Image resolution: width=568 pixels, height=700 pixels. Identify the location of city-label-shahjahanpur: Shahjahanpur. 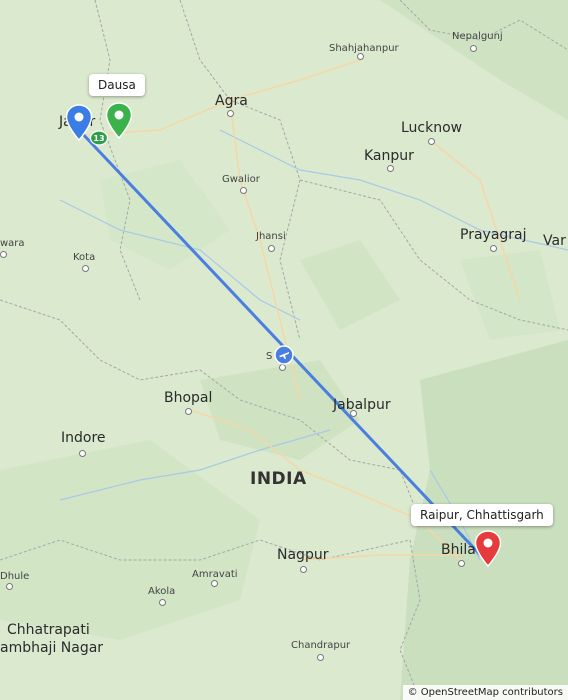
(364, 48).